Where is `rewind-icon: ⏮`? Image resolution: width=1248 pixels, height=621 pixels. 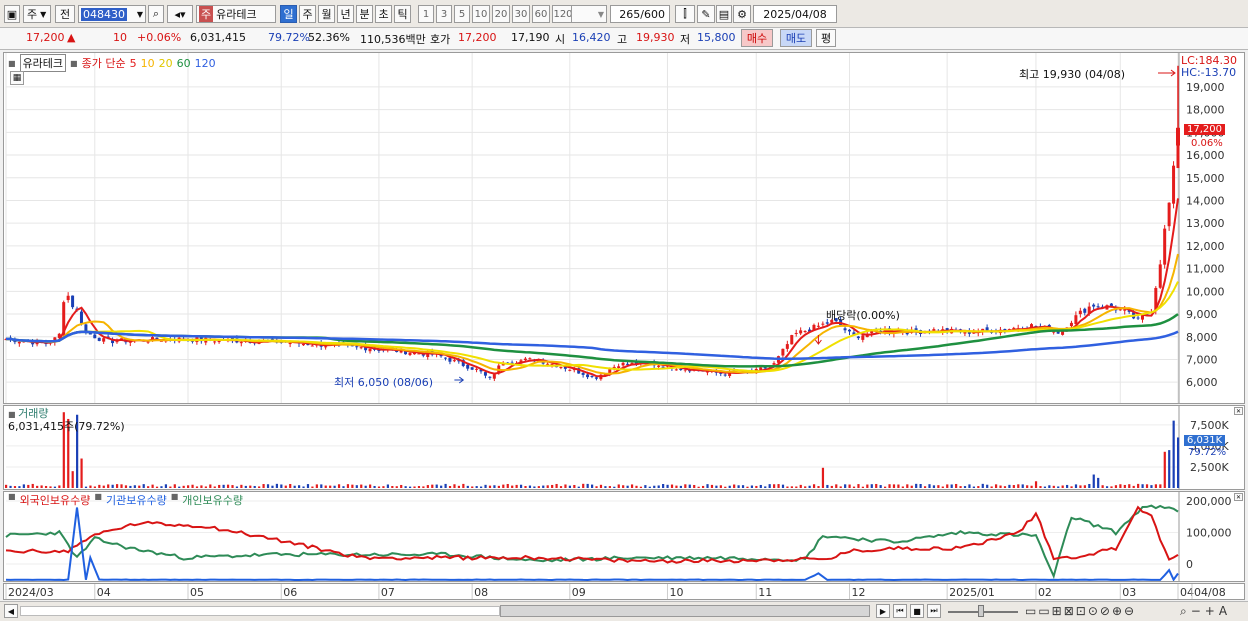 rewind-icon: ⏮ is located at coordinates (900, 611).